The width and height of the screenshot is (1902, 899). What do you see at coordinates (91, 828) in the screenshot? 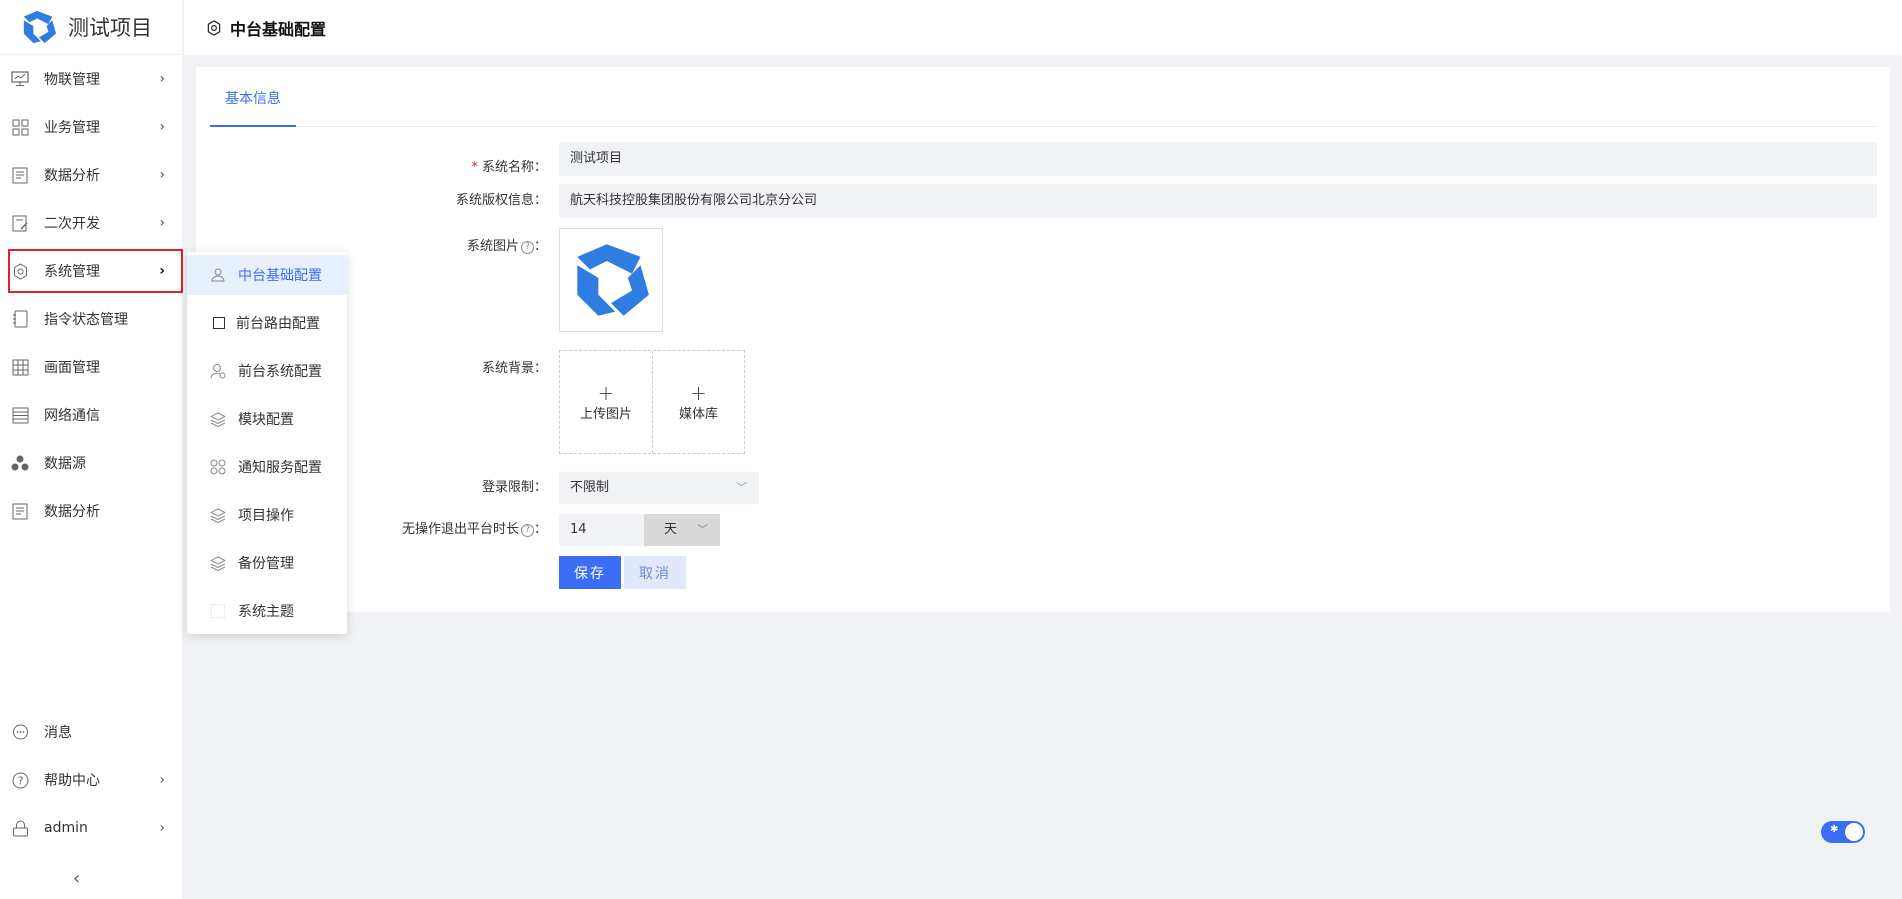
I see `sidebar-item-admin: admin ›` at bounding box center [91, 828].